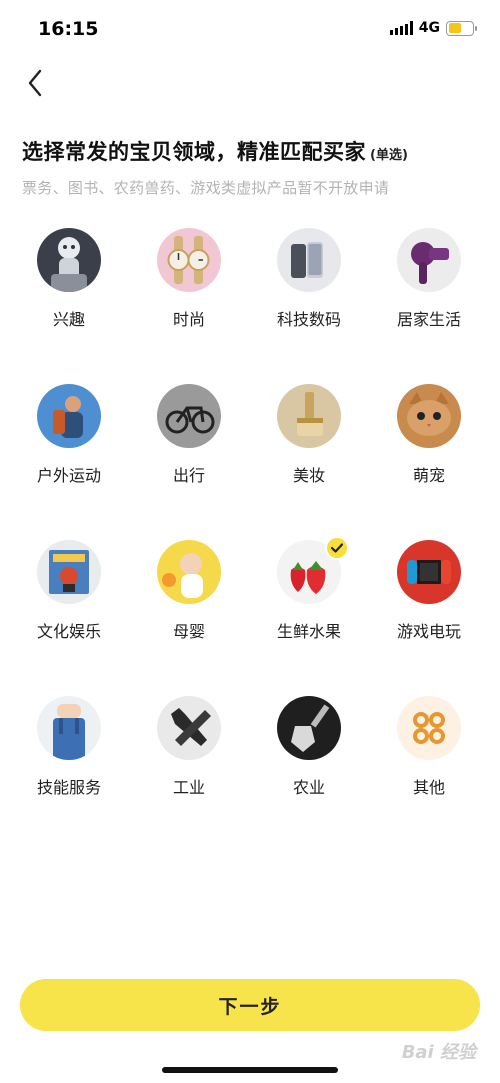  Describe the element at coordinates (309, 589) in the screenshot. I see `category-fresh-fruit: 生鲜水果` at that location.